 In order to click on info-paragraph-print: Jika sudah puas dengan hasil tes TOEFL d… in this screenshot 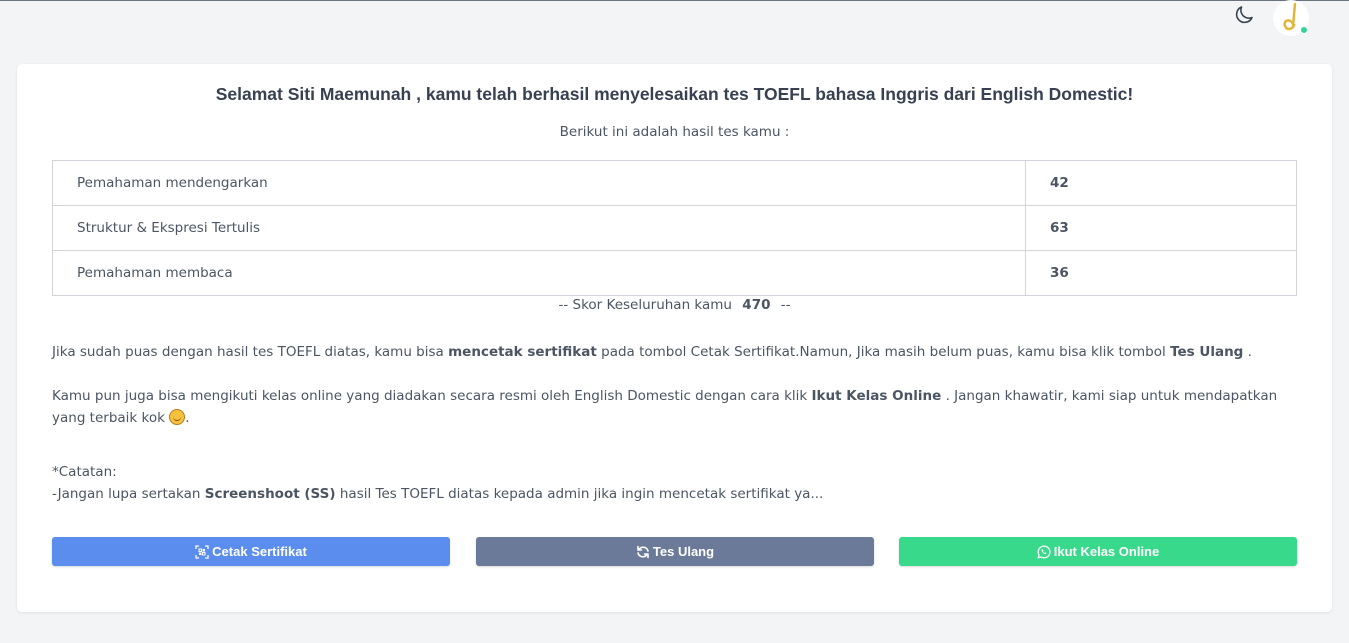, I will do `click(674, 352)`.